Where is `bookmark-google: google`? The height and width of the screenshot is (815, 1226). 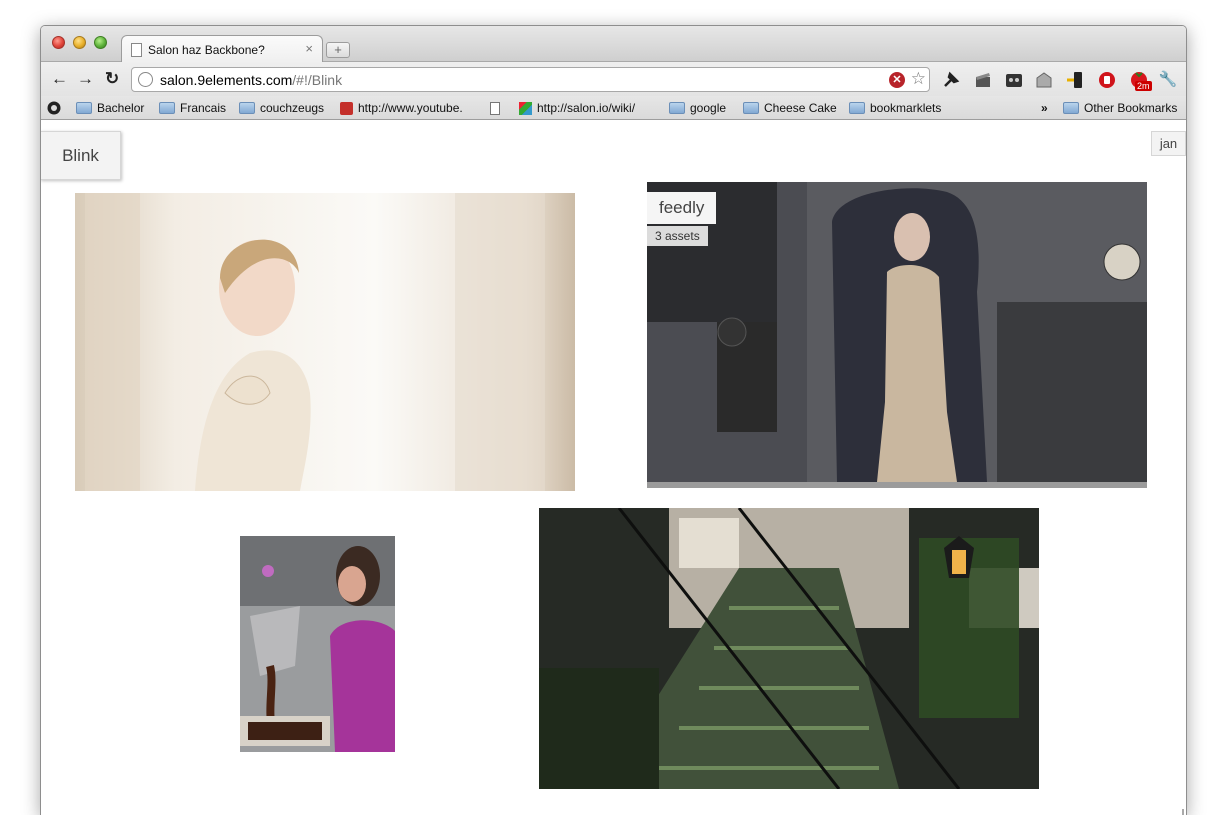 bookmark-google: google is located at coordinates (697, 108).